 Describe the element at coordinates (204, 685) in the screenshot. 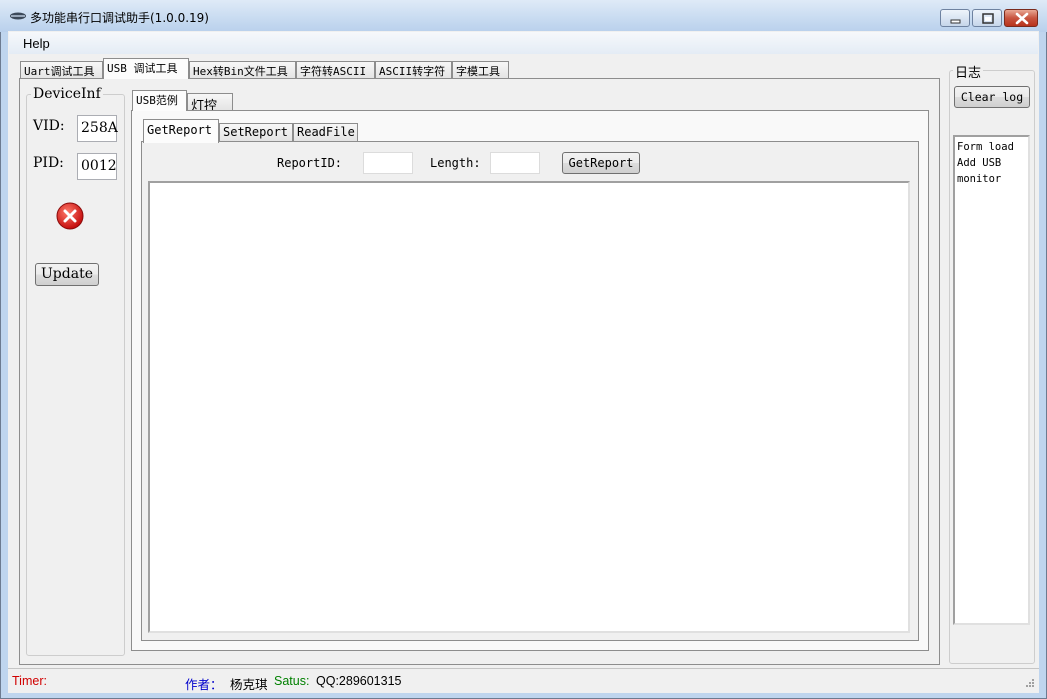

I see `author-label: 作者：` at that location.